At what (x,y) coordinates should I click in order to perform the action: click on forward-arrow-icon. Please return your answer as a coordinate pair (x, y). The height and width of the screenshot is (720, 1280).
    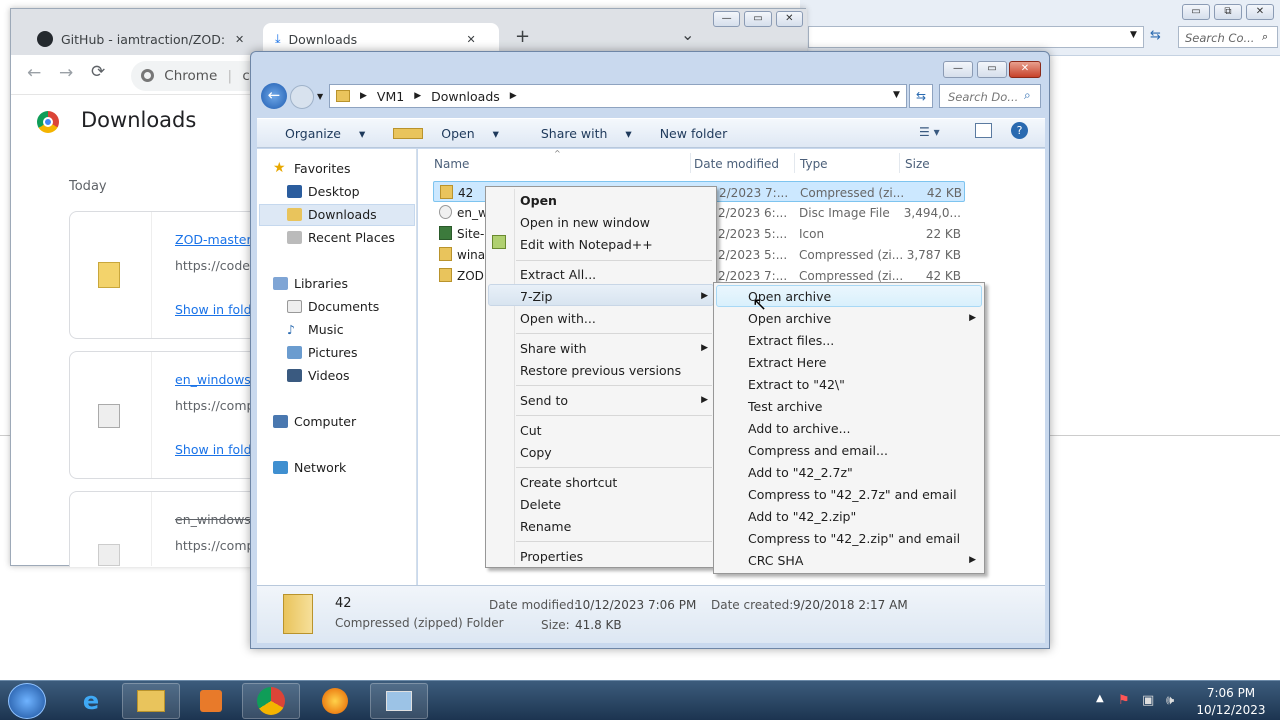
    Looking at the image, I should click on (302, 97).